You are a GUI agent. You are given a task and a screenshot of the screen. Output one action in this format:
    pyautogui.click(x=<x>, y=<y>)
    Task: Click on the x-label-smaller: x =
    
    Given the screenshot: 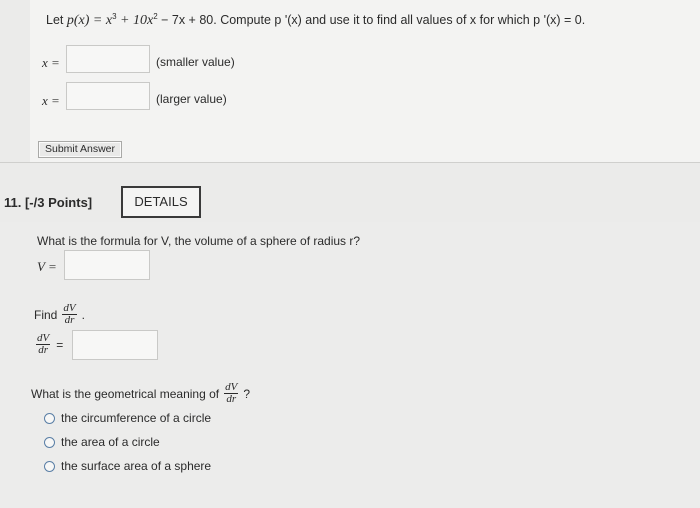 What is the action you would take?
    pyautogui.click(x=51, y=62)
    